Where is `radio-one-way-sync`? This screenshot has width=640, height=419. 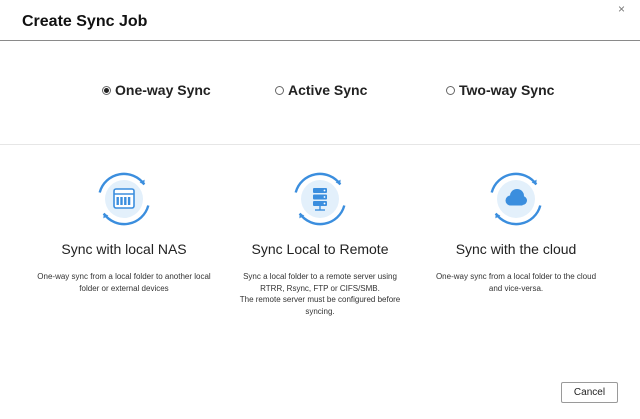 radio-one-way-sync is located at coordinates (106, 90).